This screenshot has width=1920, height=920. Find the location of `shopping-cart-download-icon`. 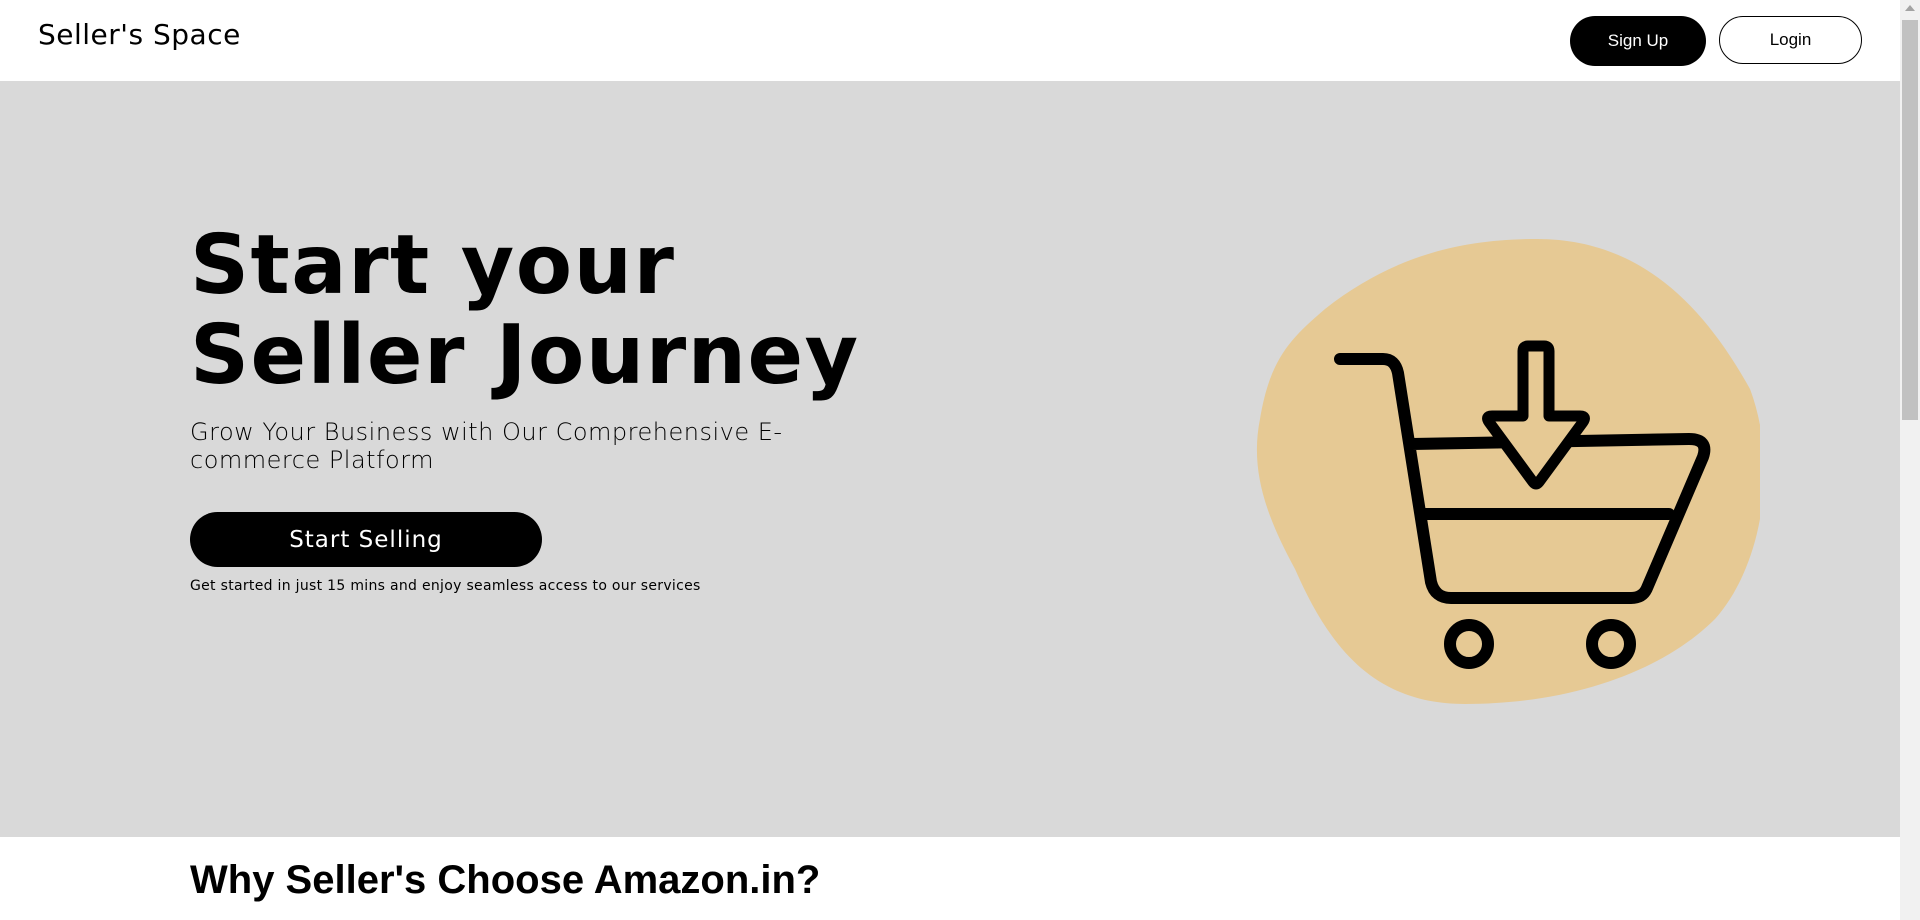

shopping-cart-download-icon is located at coordinates (1508, 471).